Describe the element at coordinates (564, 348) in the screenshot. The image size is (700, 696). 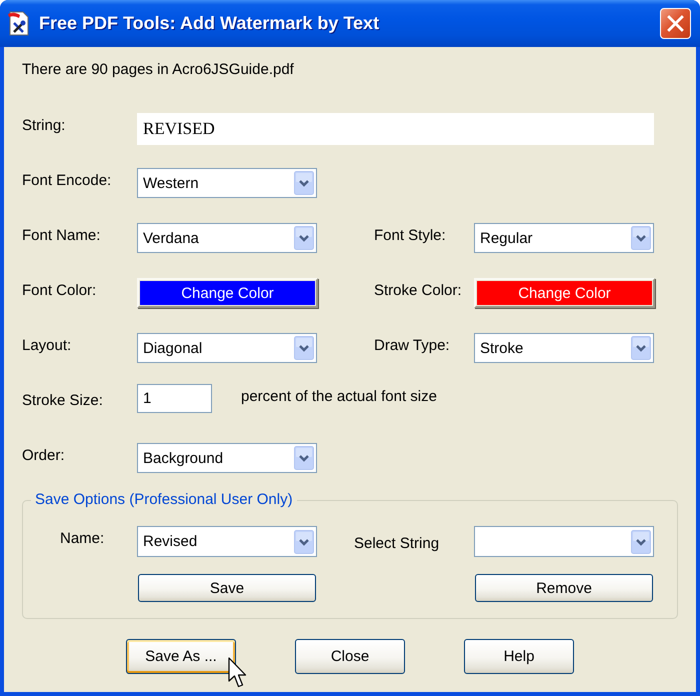
I see `dropdown: Stroke` at that location.